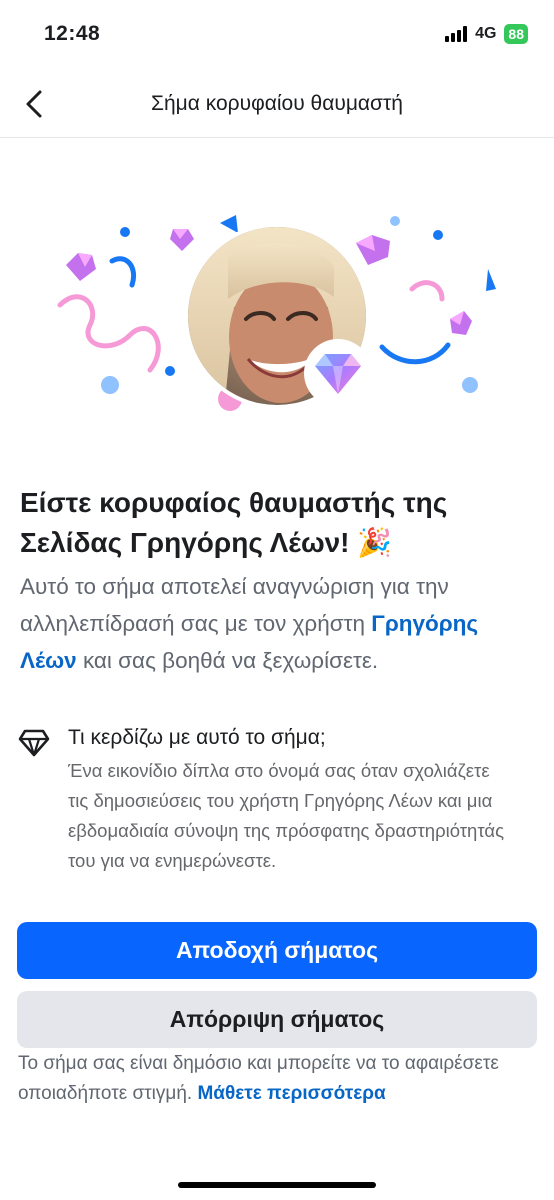 The height and width of the screenshot is (1200, 554). I want to click on network-label: 4G, so click(486, 33).